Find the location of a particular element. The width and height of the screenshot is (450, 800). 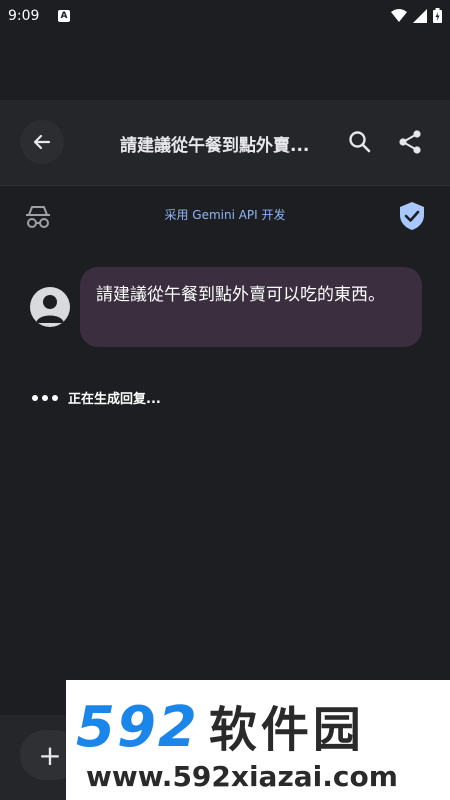

wifi-icon is located at coordinates (399, 15).